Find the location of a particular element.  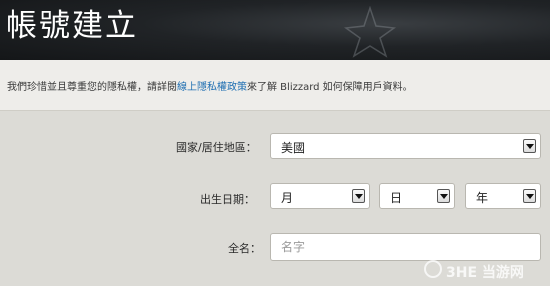

birth-day-value: 日 is located at coordinates (396, 198).